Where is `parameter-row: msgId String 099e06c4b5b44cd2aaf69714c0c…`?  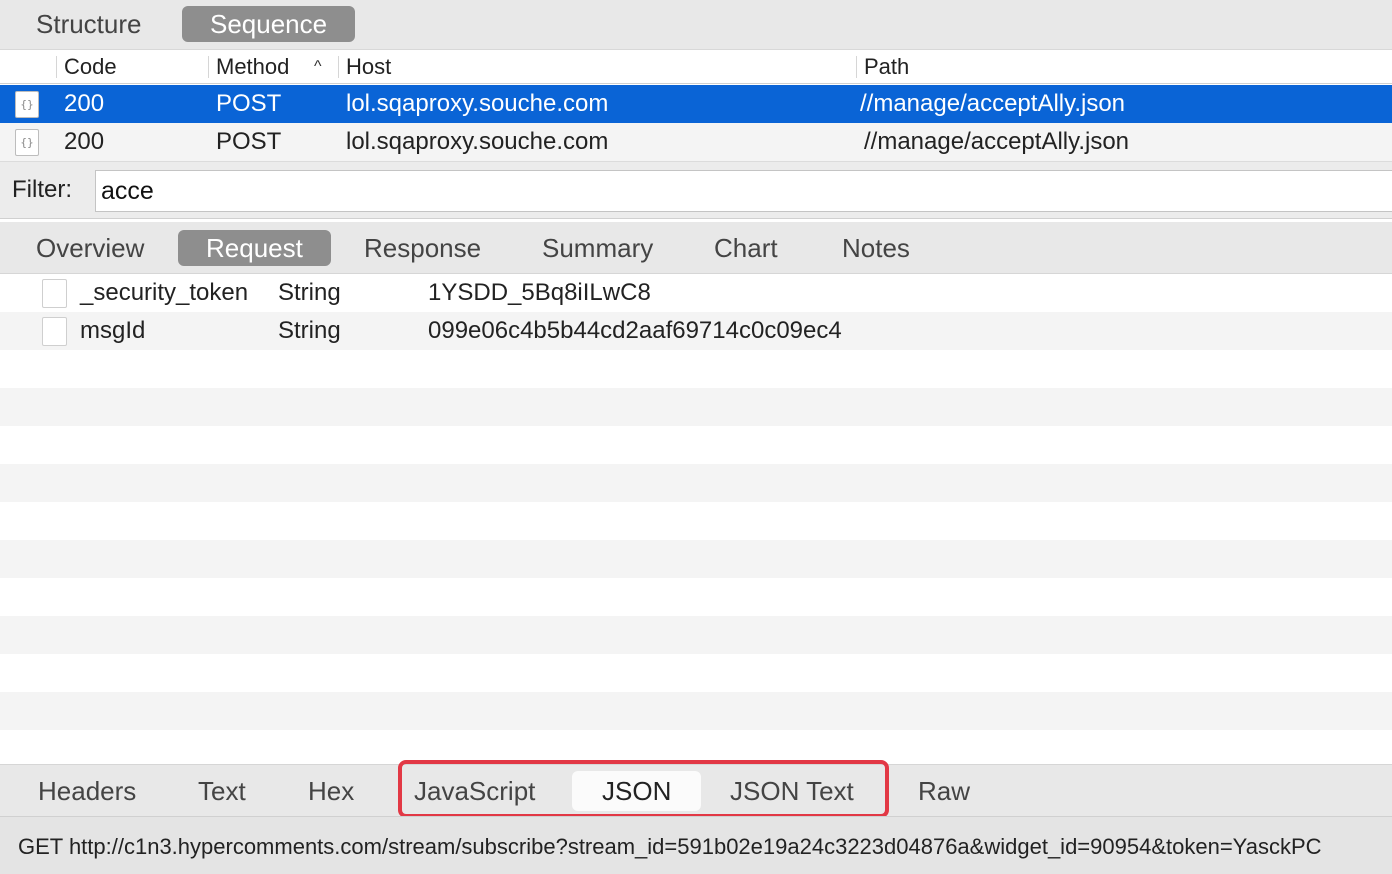
parameter-row: msgId String 099e06c4b5b44cd2aaf69714c0c… is located at coordinates (696, 331).